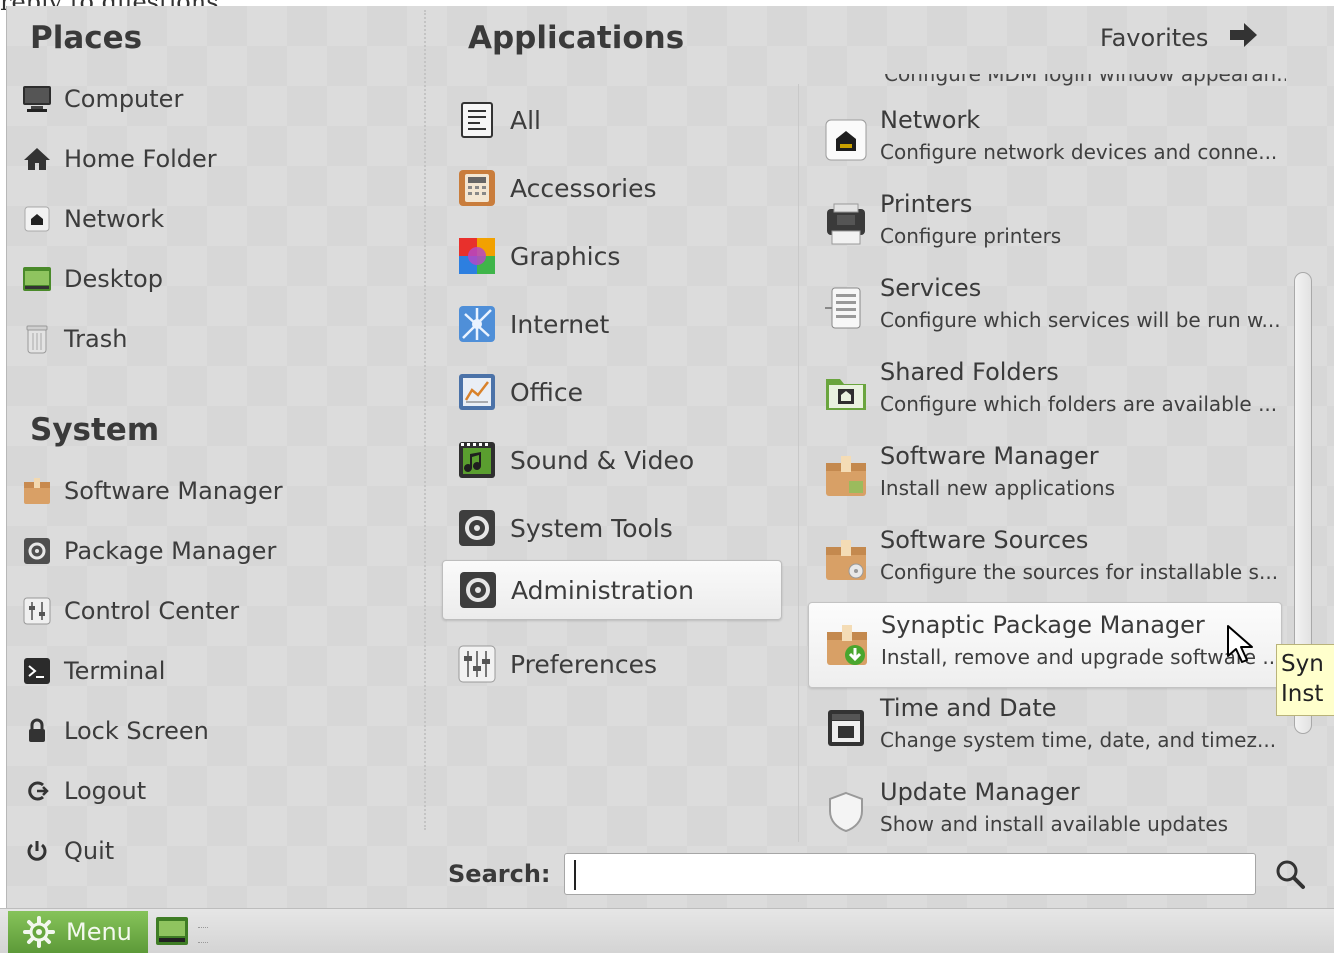  Describe the element at coordinates (602, 460) in the screenshot. I see `category-label: Sound & Video` at that location.